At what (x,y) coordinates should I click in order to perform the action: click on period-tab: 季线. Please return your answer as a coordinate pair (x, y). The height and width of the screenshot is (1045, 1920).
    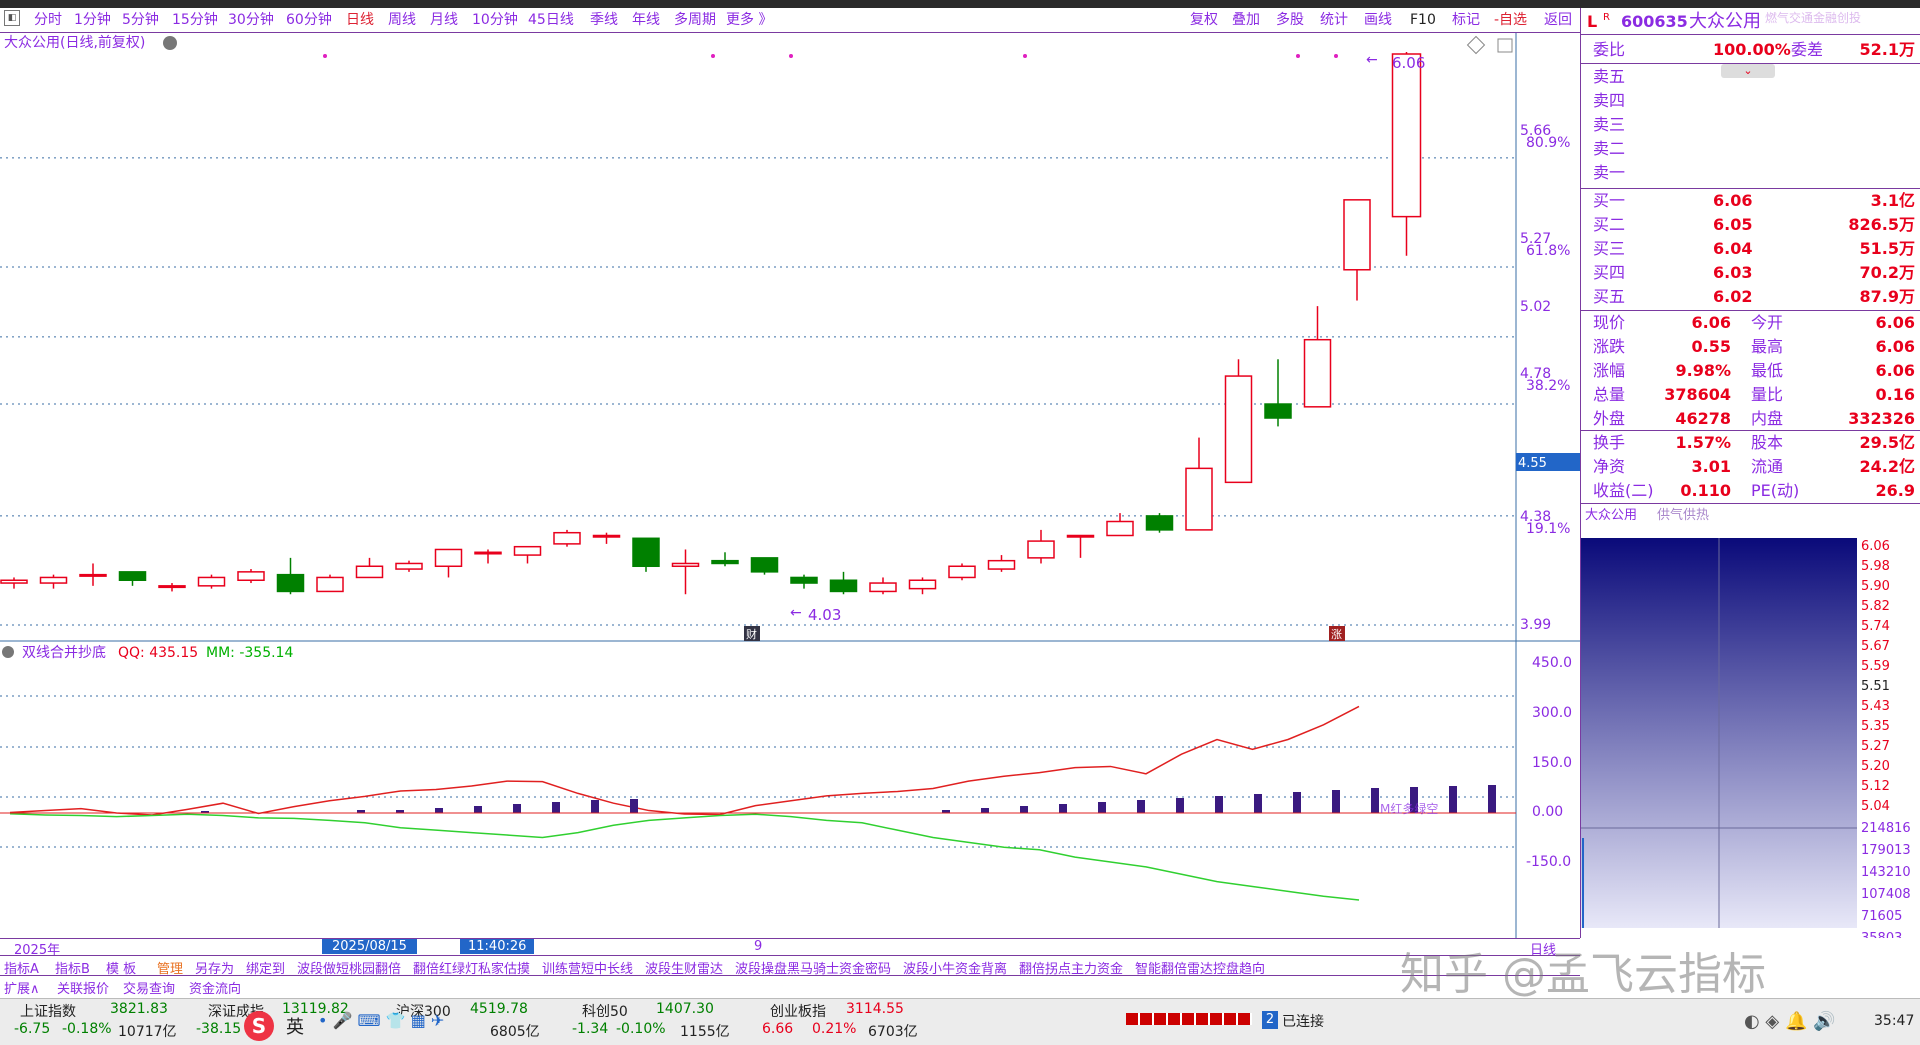
    Looking at the image, I should click on (604, 20).